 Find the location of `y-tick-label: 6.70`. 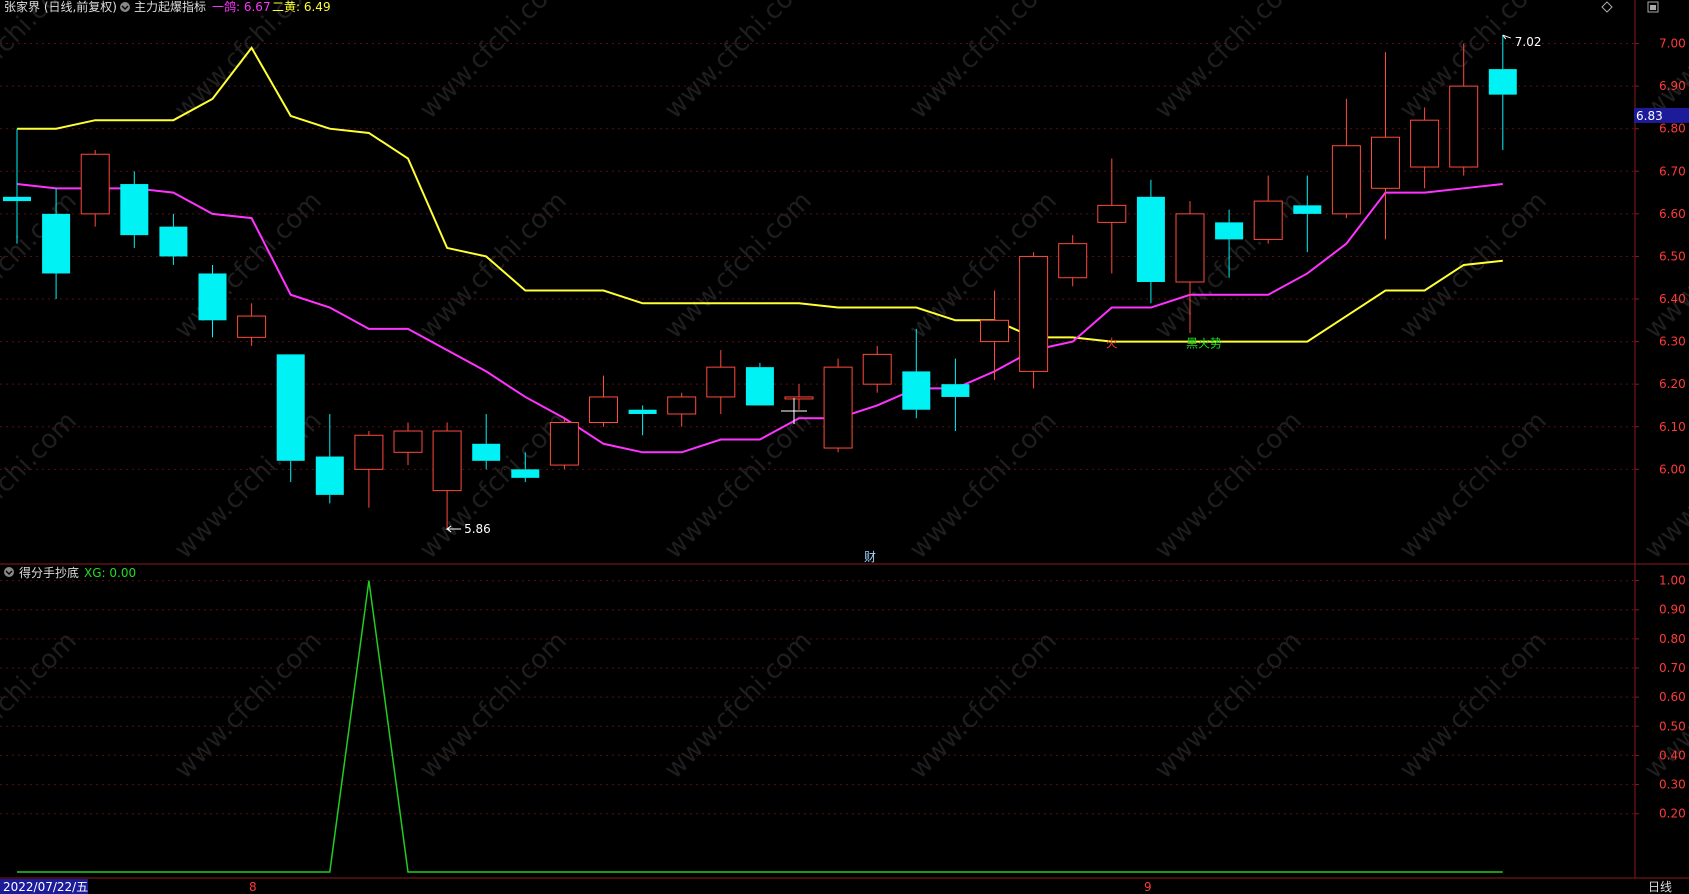

y-tick-label: 6.70 is located at coordinates (1672, 171).